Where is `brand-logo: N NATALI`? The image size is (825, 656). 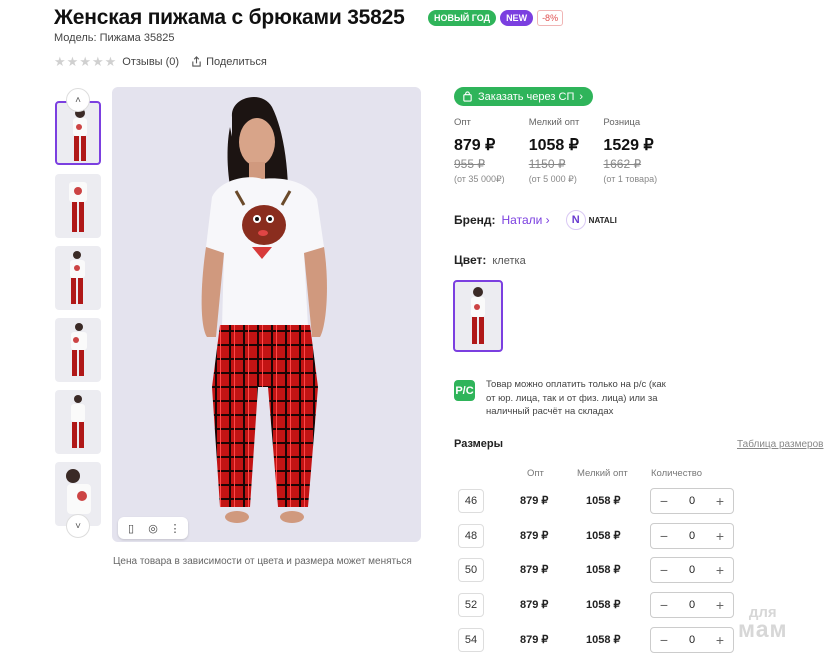
brand-logo: N NATALI is located at coordinates (591, 220).